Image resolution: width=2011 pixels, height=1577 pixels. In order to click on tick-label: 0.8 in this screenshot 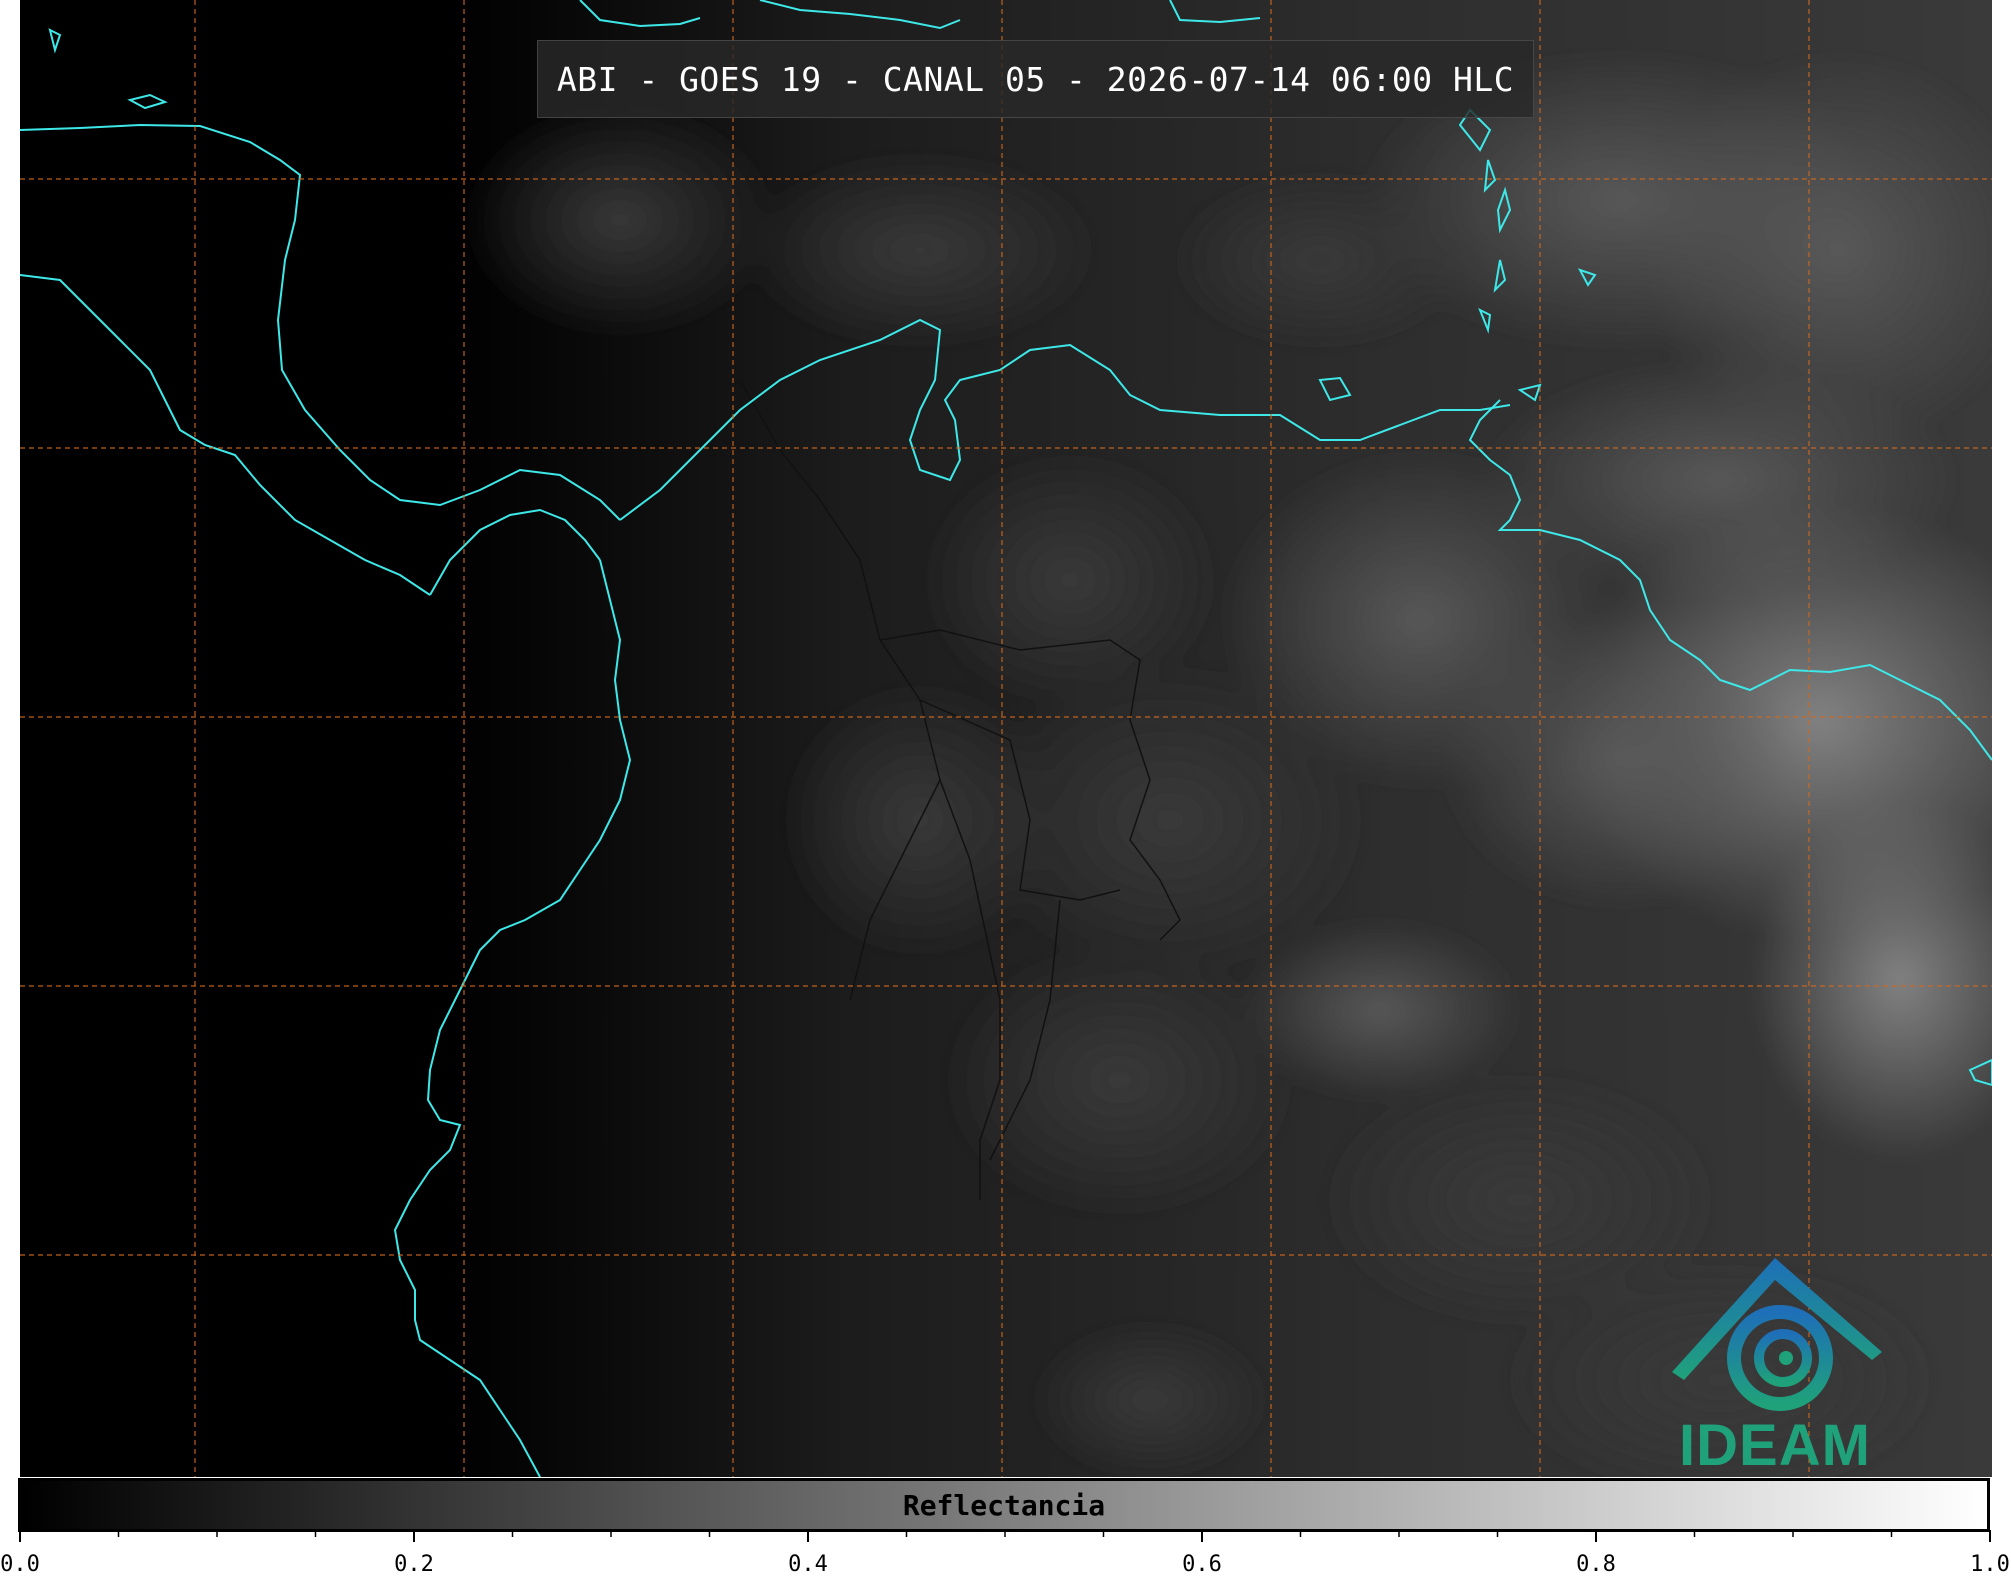, I will do `click(1596, 1564)`.